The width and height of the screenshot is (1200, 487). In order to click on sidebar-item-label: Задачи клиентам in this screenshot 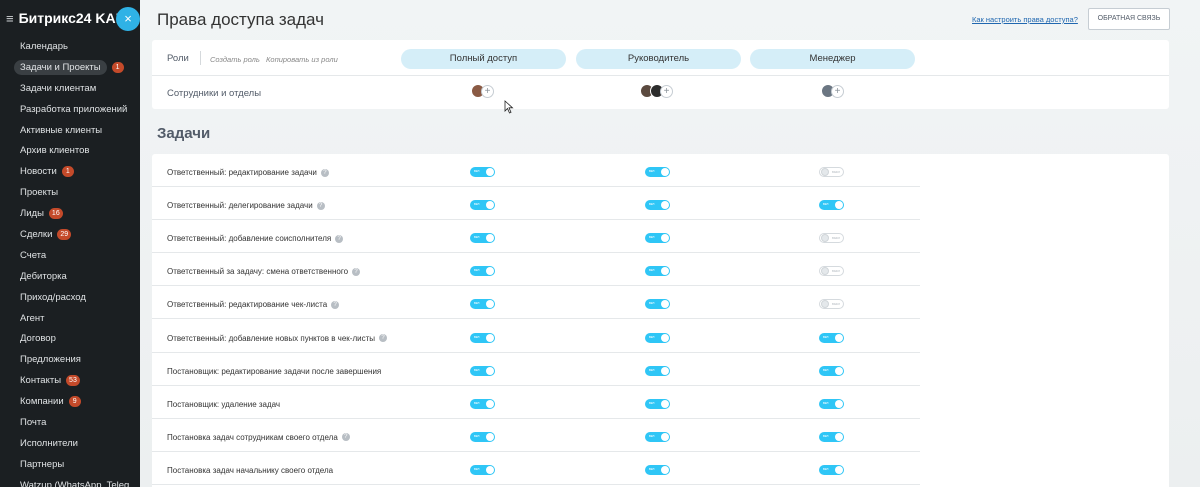, I will do `click(58, 88)`.